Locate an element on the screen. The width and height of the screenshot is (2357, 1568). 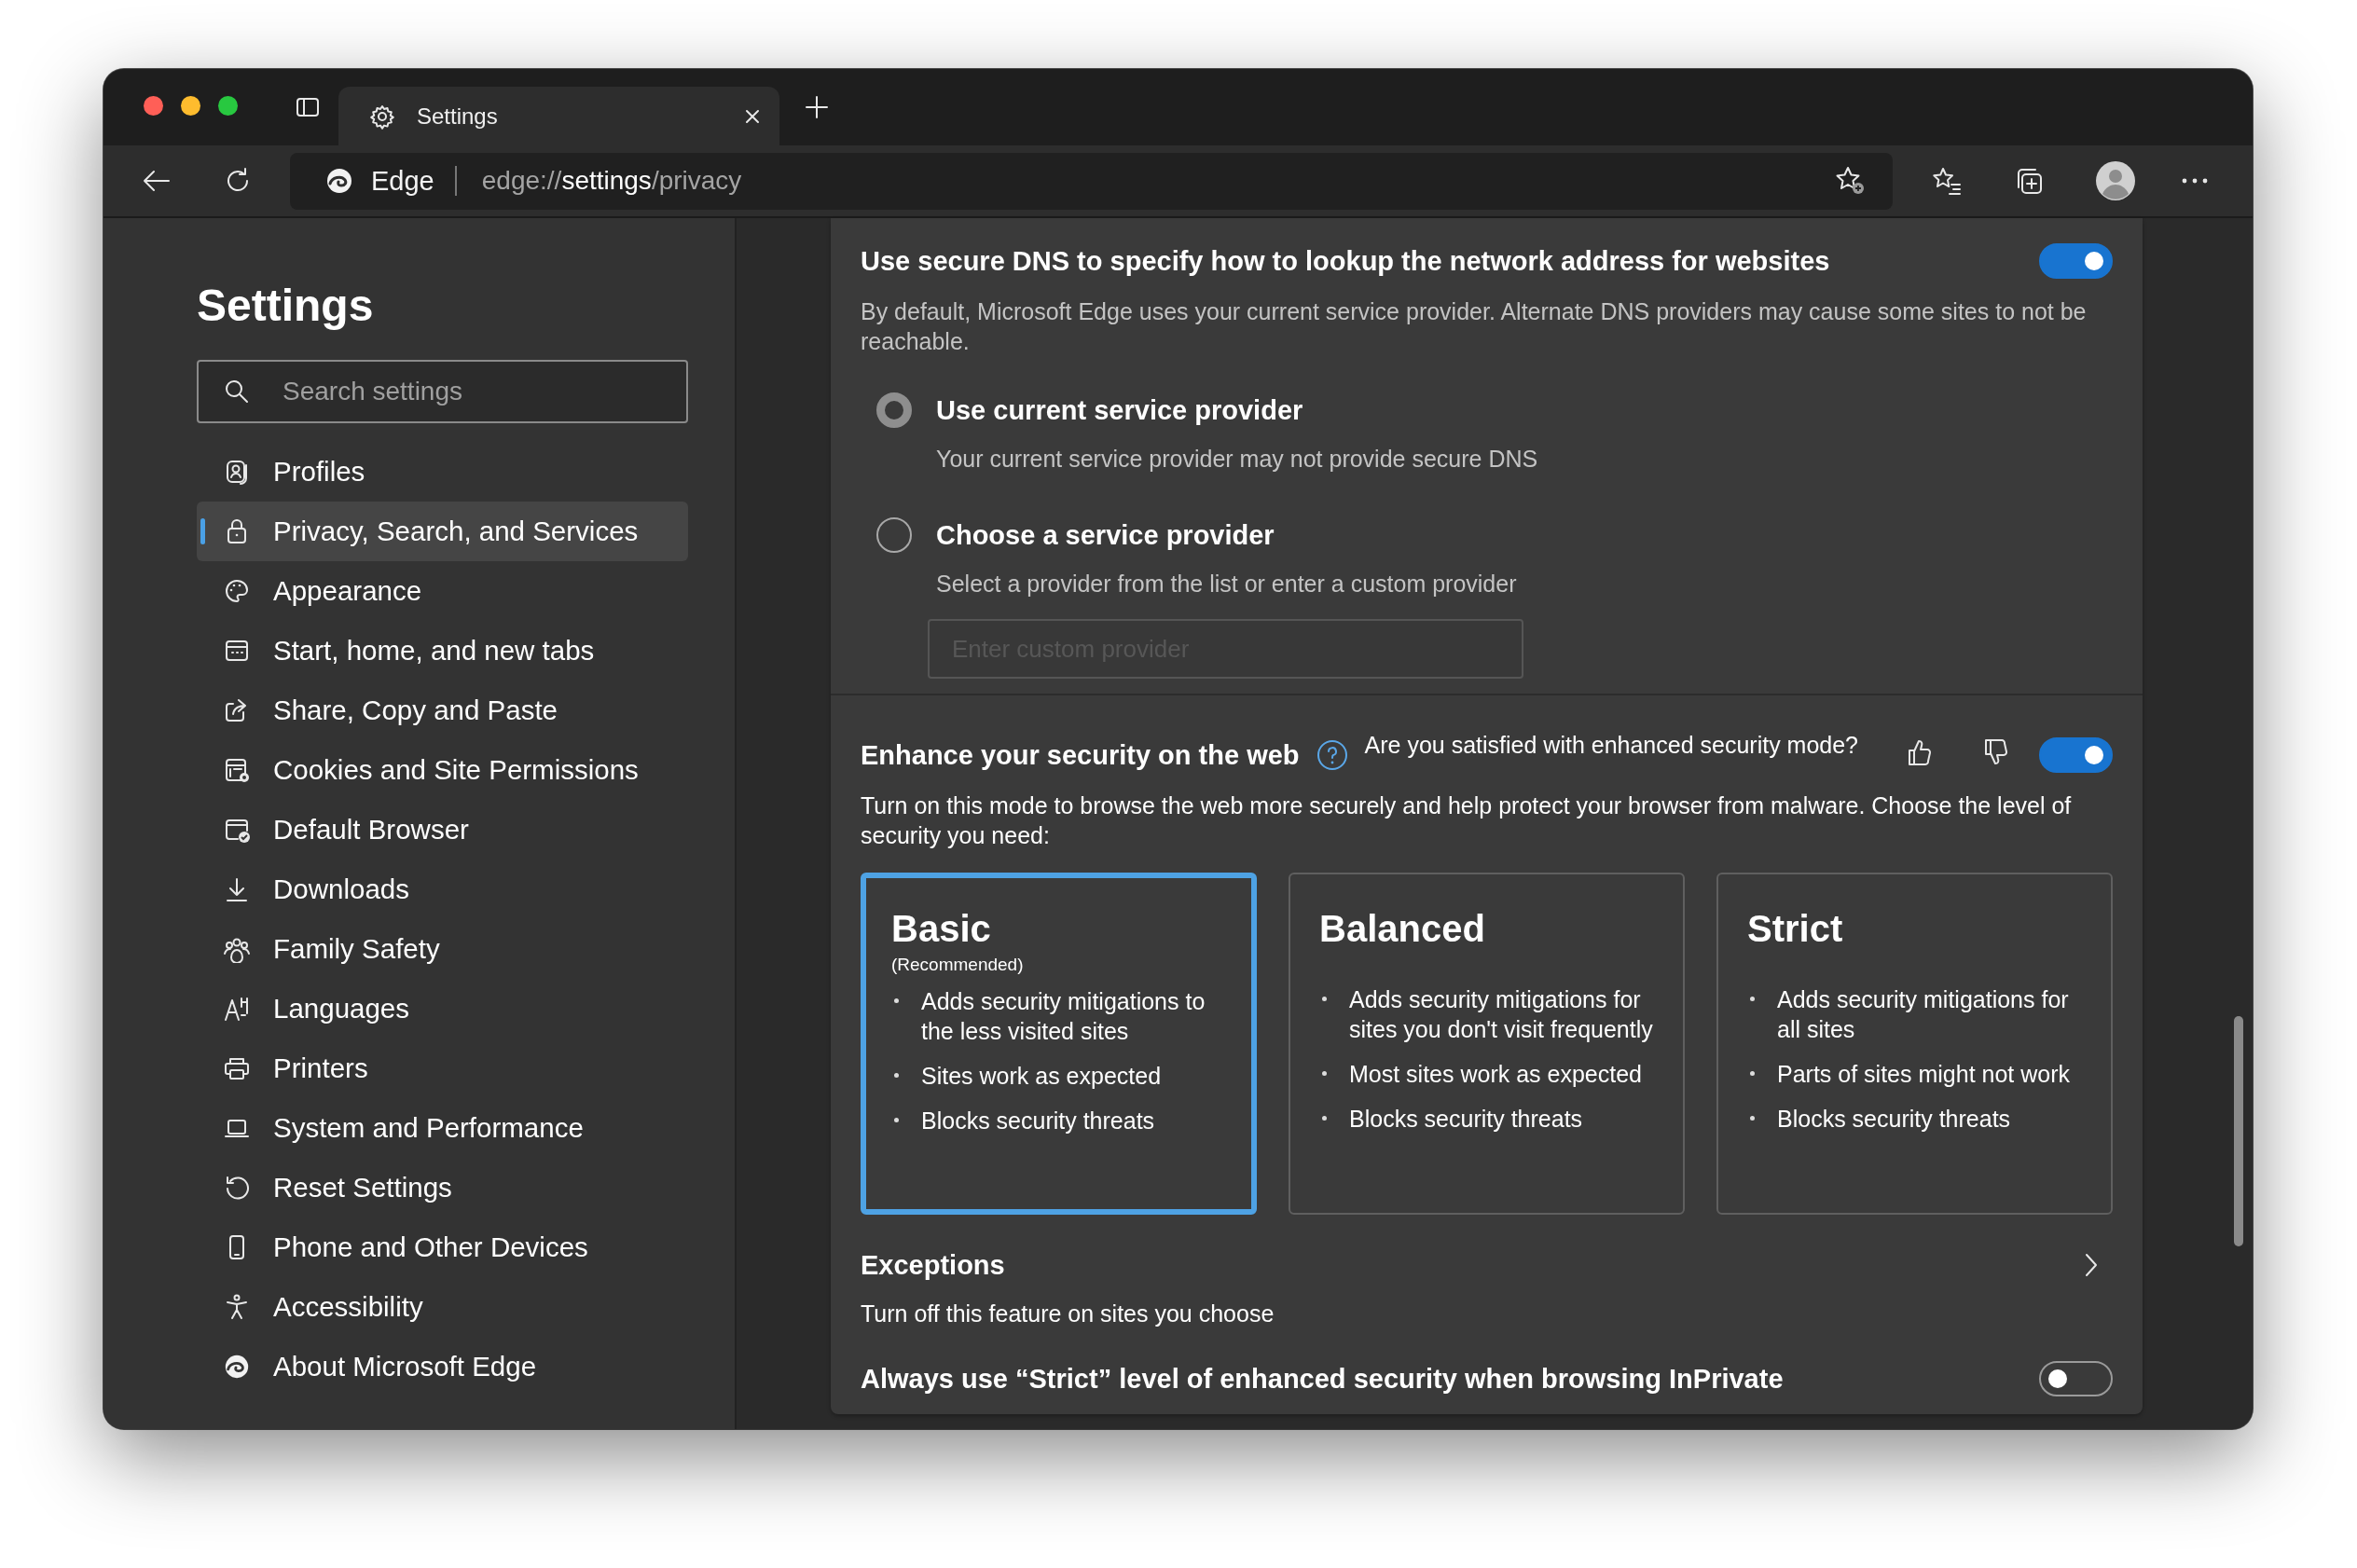
sidebar-item: Profiles is located at coordinates (442, 472).